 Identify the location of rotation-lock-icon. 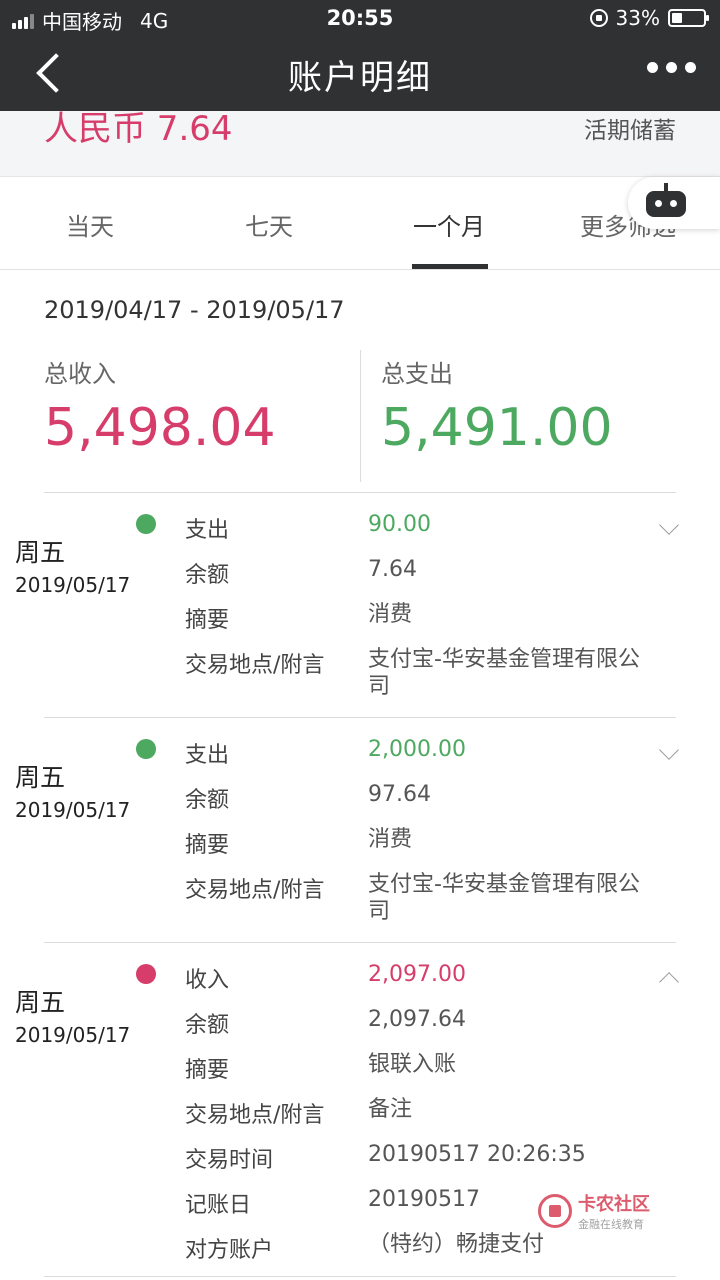
(598, 18).